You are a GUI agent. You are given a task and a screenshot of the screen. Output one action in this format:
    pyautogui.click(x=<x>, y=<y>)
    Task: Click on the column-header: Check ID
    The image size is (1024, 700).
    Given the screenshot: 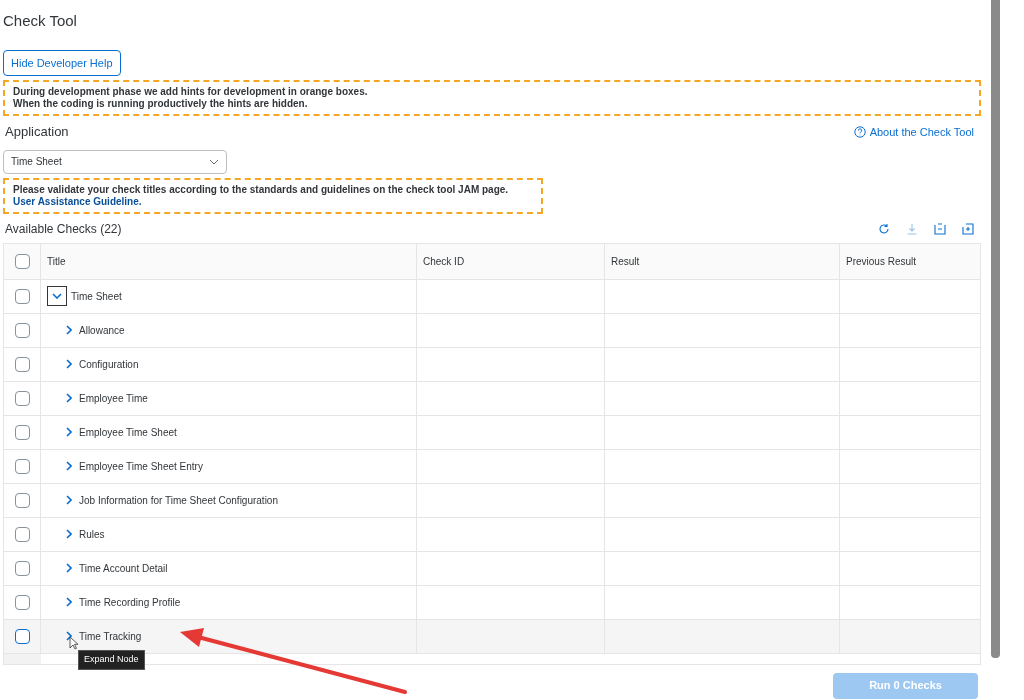 What is the action you would take?
    pyautogui.click(x=444, y=261)
    